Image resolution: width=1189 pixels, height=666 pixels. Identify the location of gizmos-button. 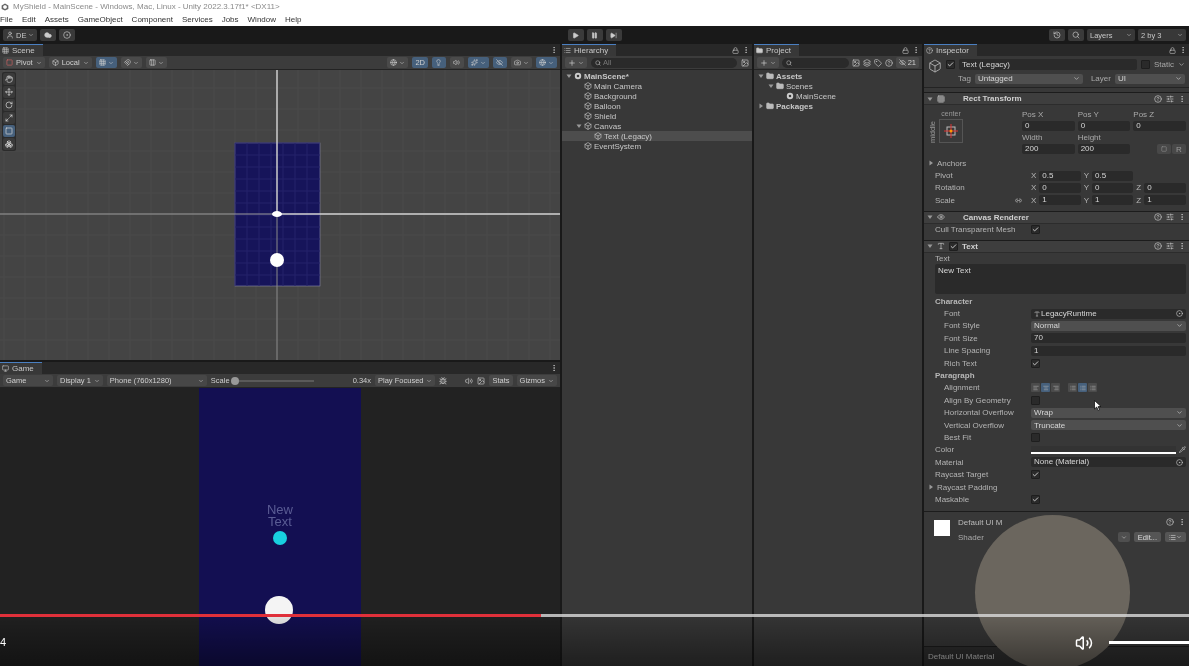
(546, 62).